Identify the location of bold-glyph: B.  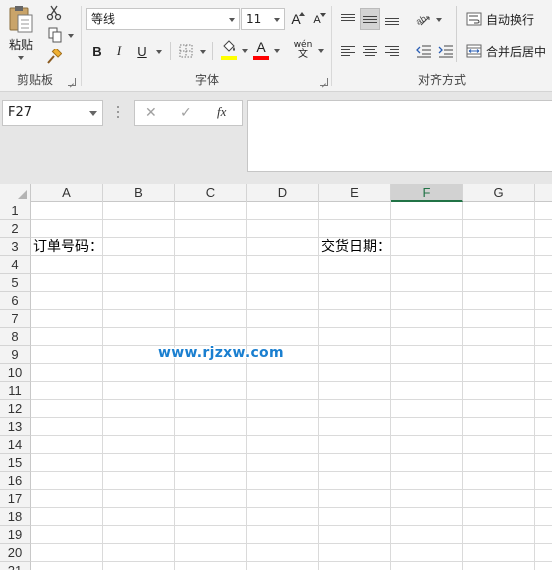
(97, 51).